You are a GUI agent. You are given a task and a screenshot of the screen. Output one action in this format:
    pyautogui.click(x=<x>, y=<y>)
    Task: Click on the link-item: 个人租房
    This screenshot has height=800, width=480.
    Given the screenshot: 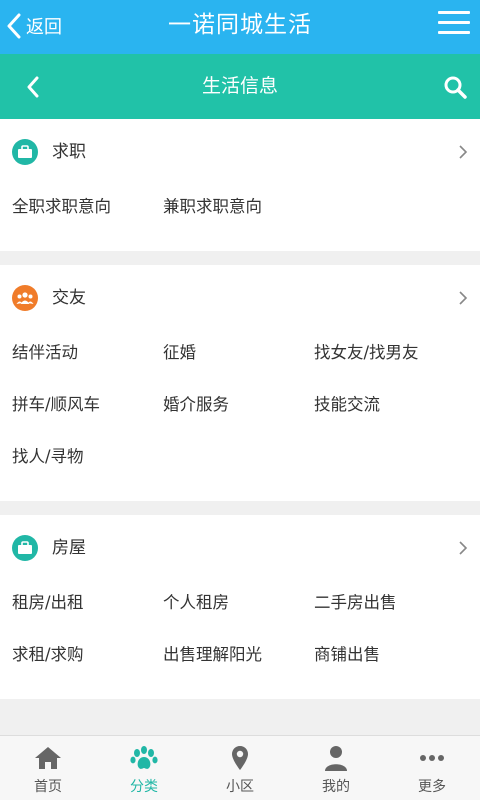 What is the action you would take?
    pyautogui.click(x=238, y=609)
    